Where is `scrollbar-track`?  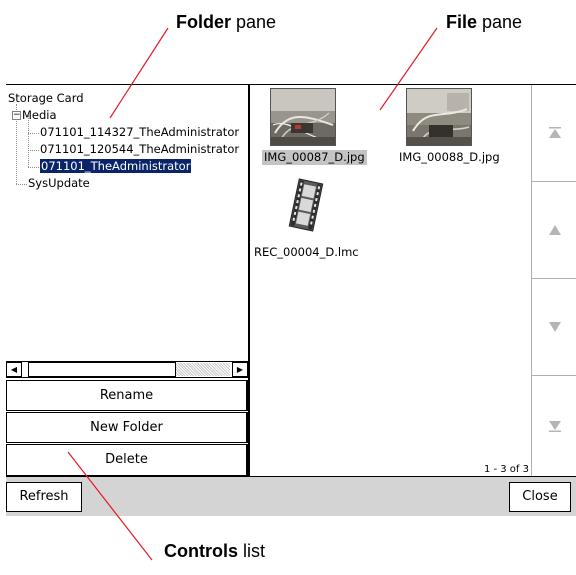
scrollbar-track is located at coordinates (203, 369).